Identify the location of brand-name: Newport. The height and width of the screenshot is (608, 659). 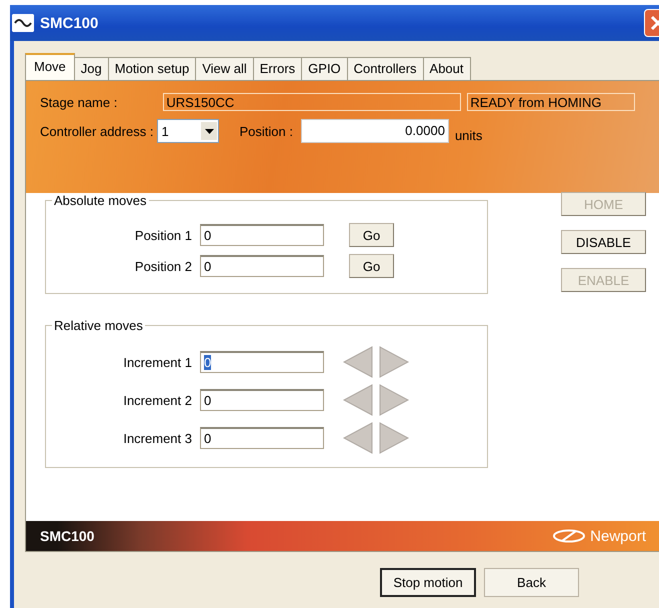
(618, 536).